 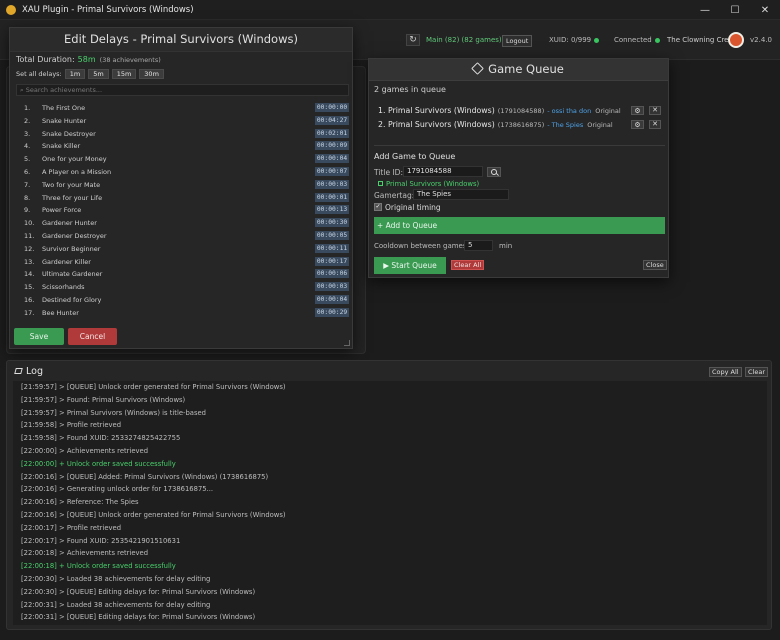 What do you see at coordinates (380, 183) in the screenshot?
I see `found-checkbox-icon` at bounding box center [380, 183].